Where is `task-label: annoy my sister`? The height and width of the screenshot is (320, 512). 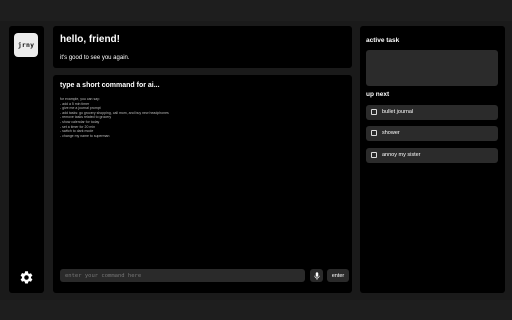 task-label: annoy my sister is located at coordinates (401, 155).